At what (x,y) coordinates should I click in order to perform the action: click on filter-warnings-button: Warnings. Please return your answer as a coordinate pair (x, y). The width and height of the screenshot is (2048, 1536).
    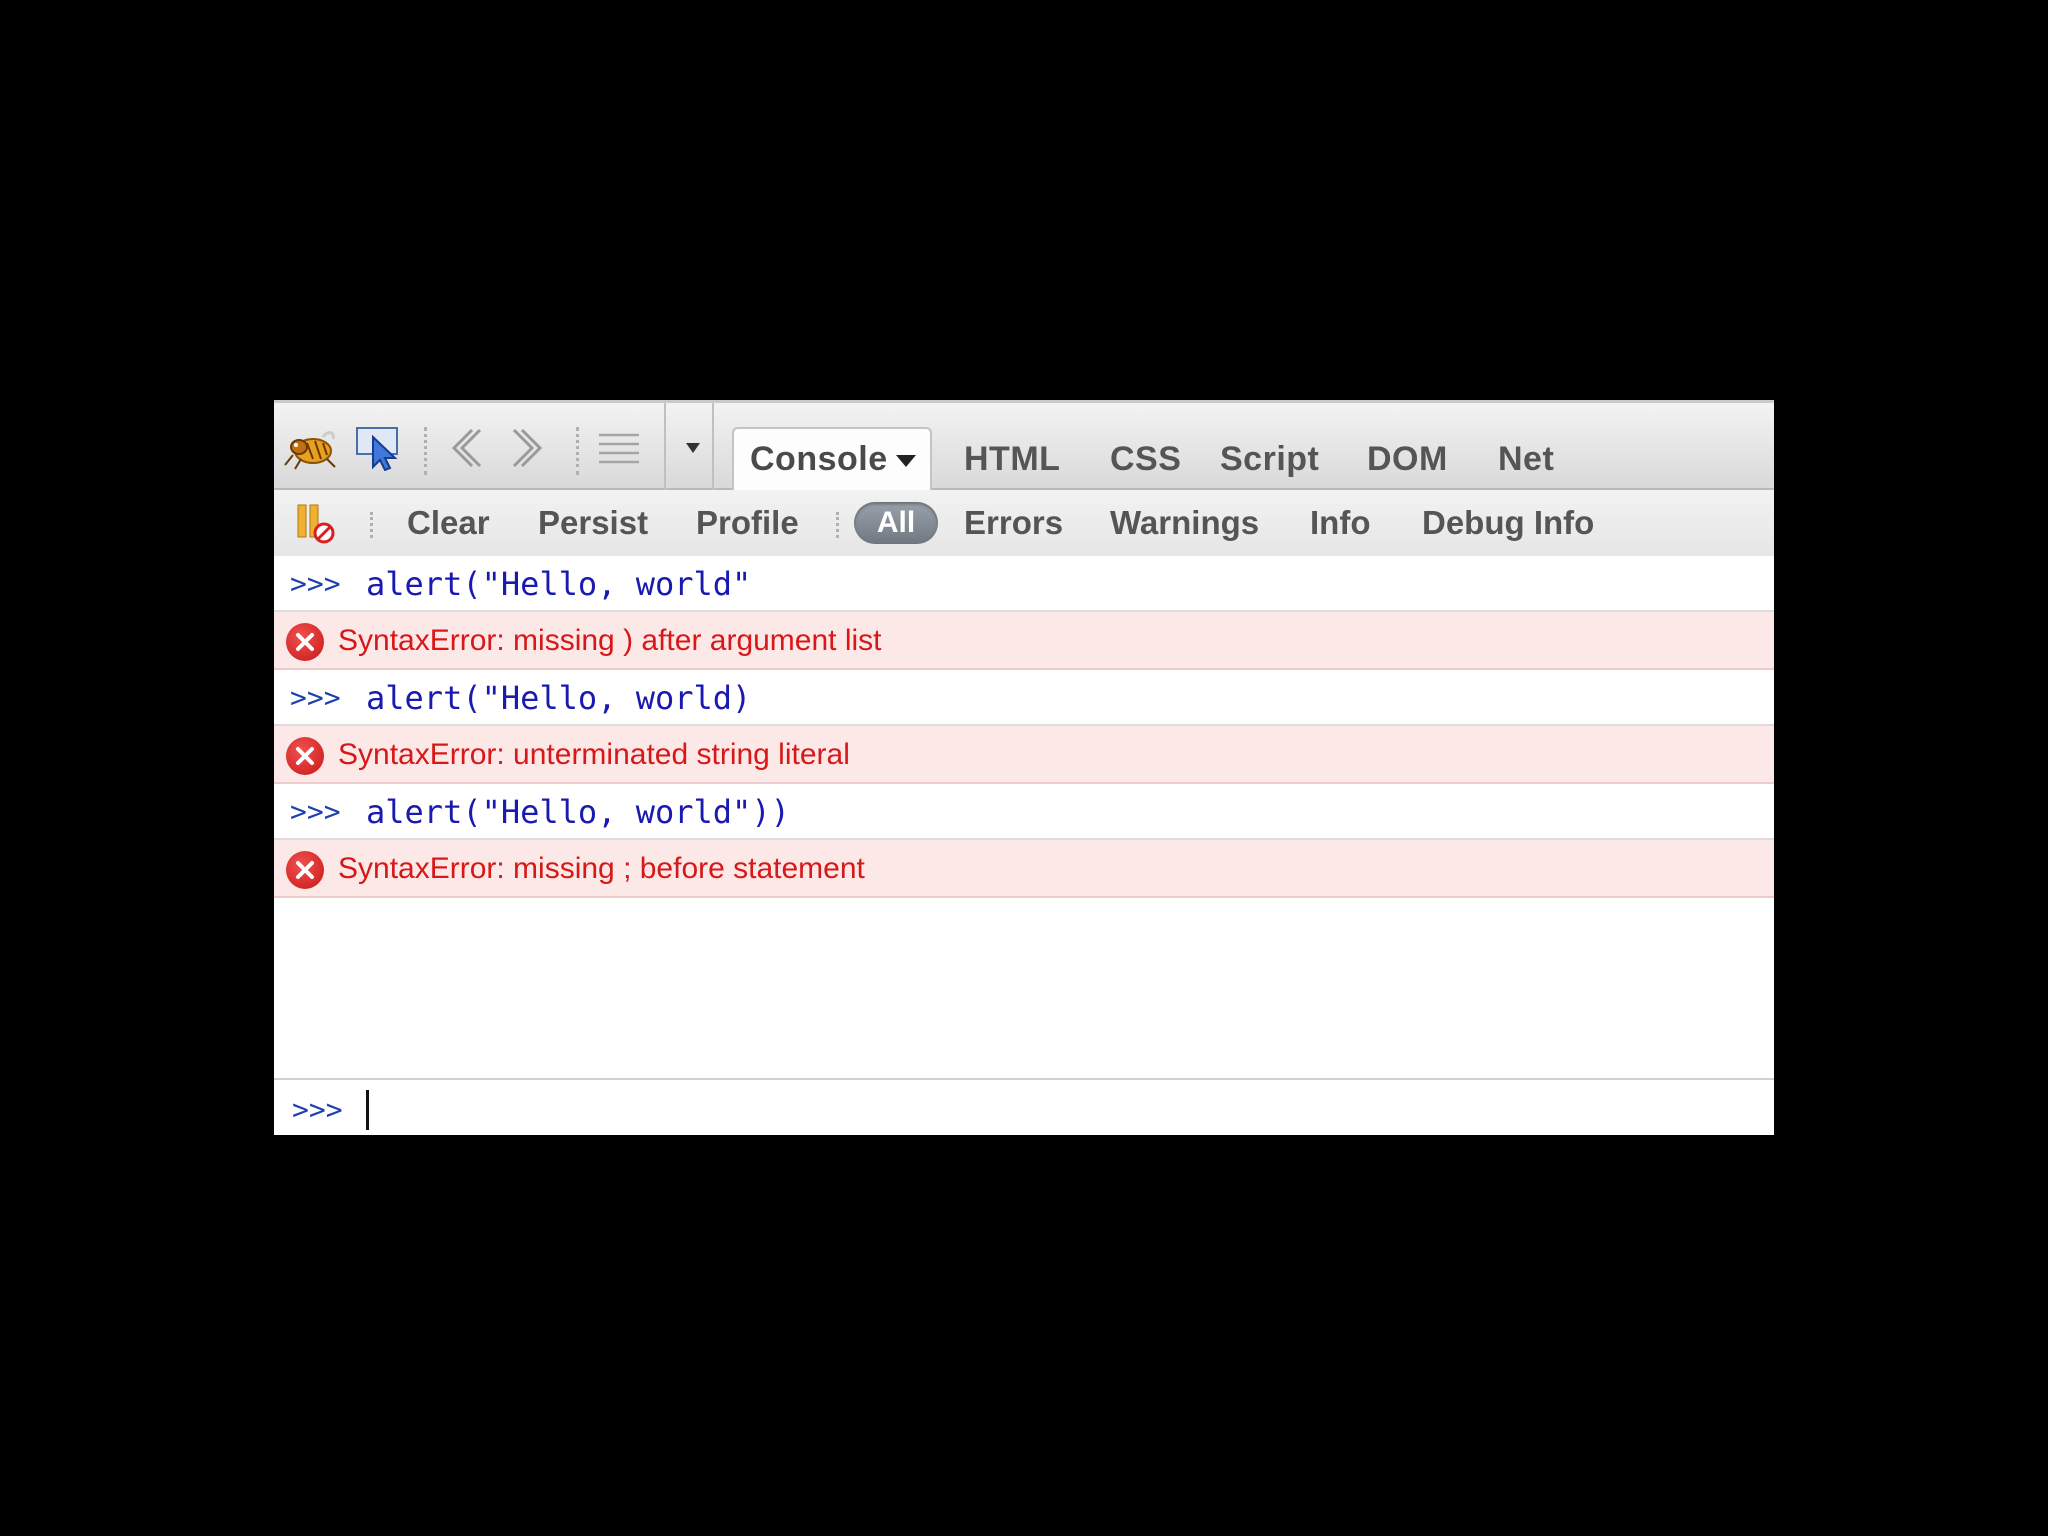
    Looking at the image, I should click on (1184, 523).